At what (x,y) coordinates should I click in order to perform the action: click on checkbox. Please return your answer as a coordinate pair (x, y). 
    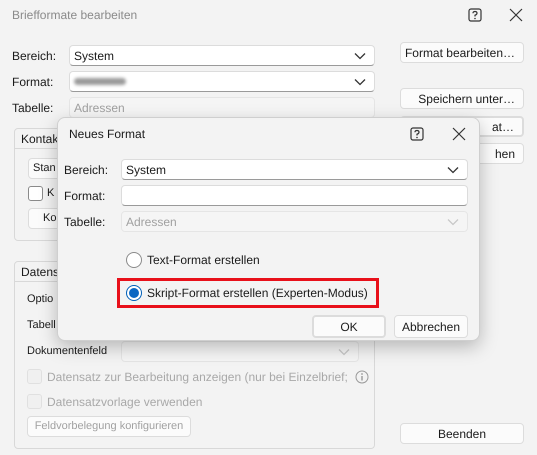
    Looking at the image, I should click on (35, 193).